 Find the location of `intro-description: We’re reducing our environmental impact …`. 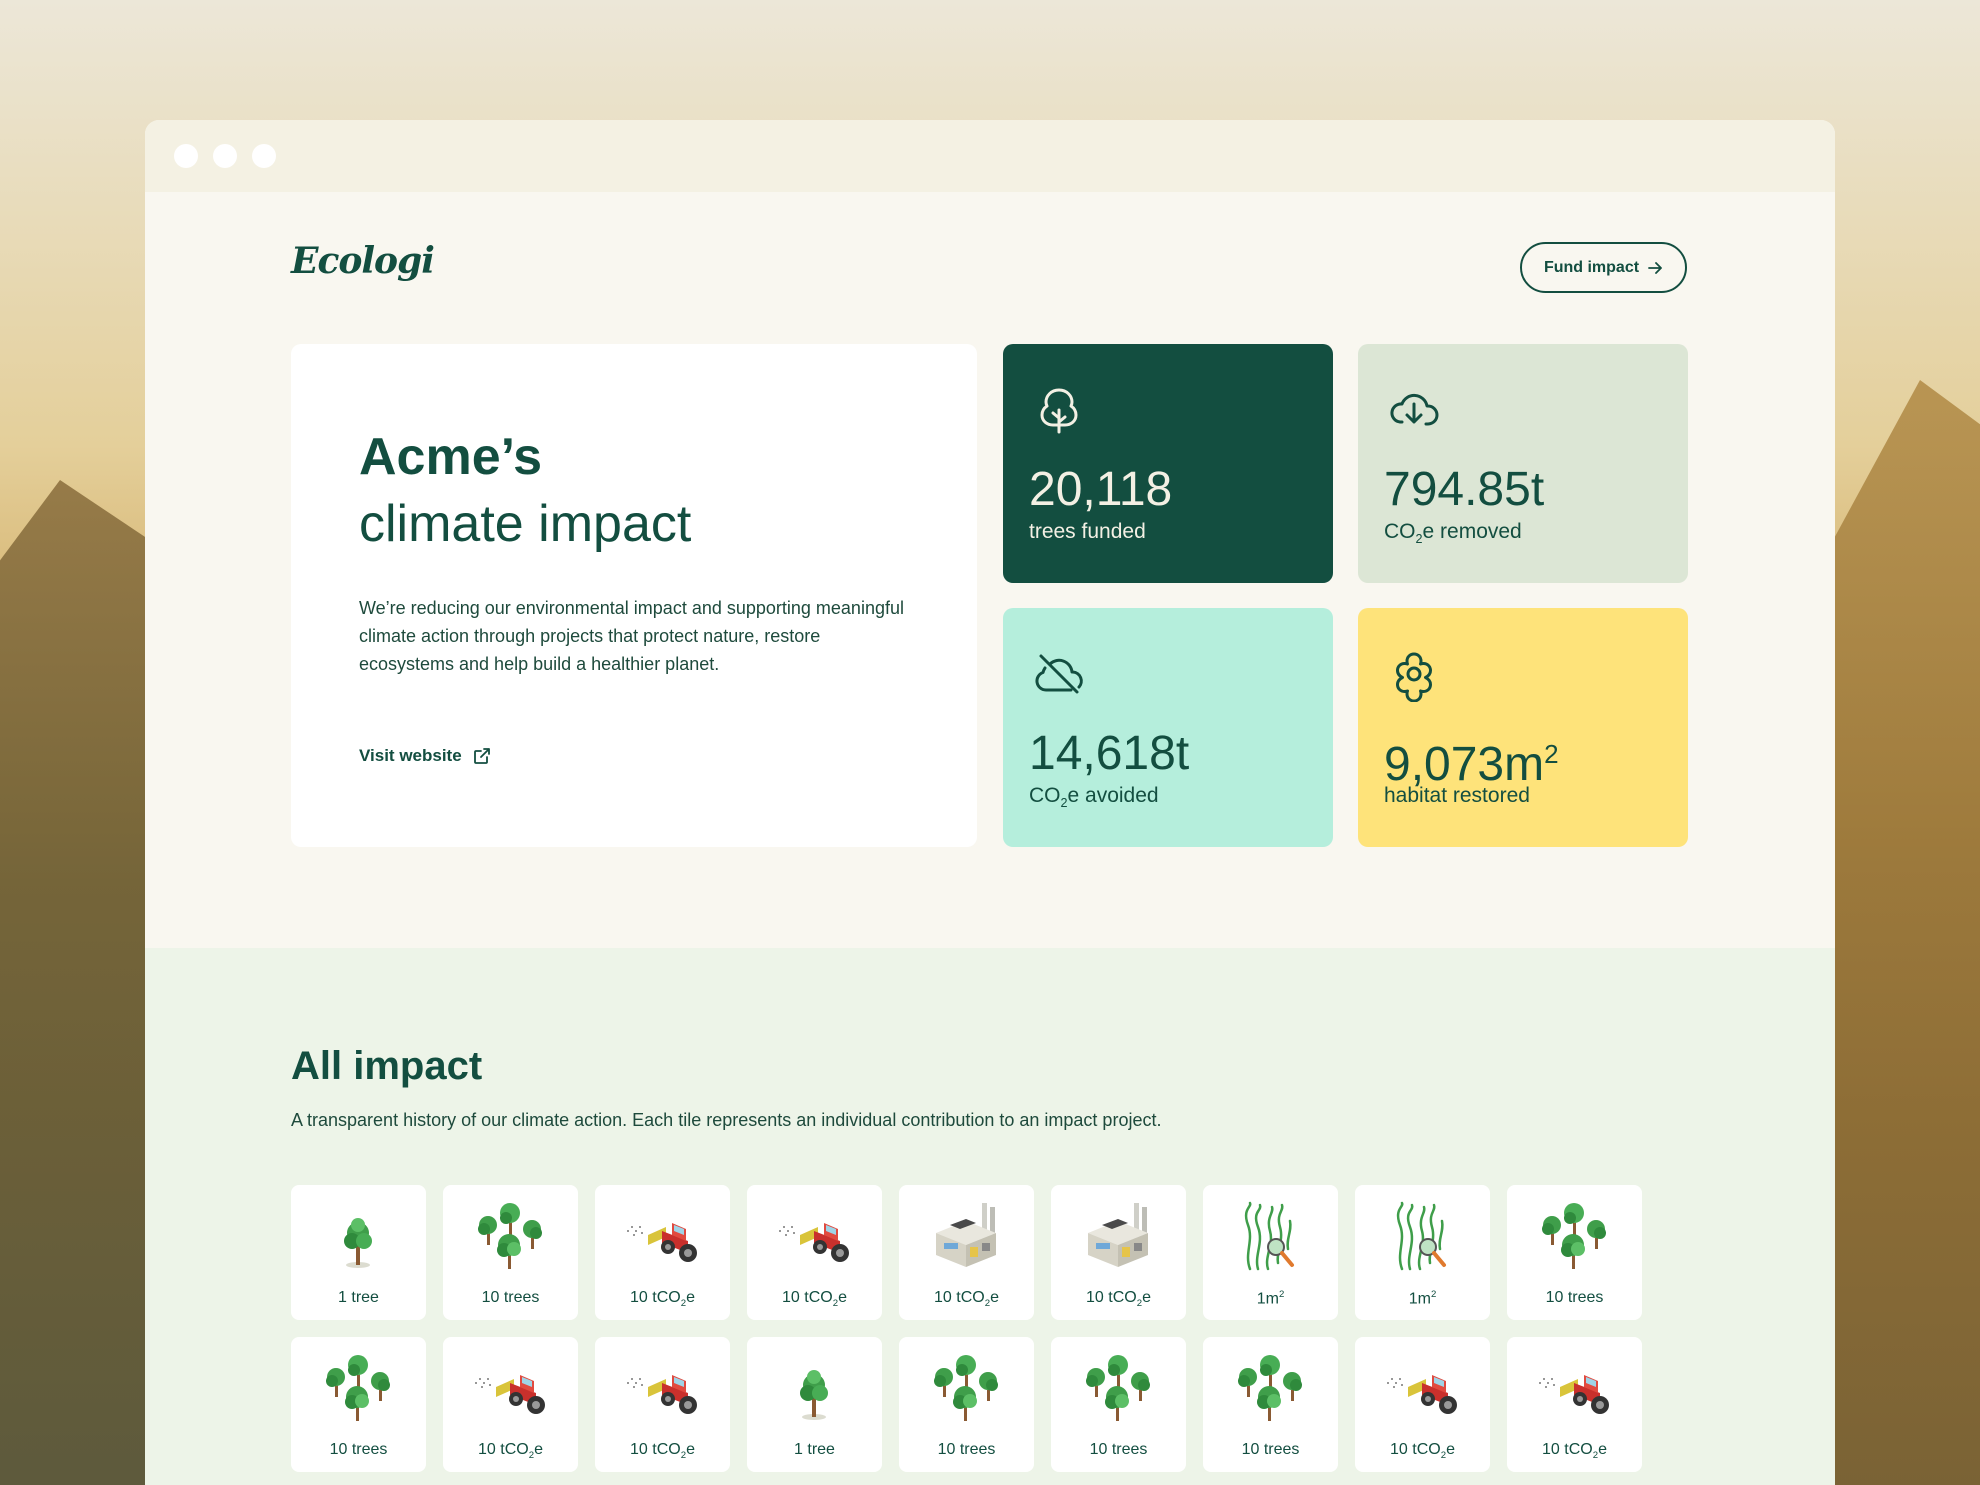

intro-description: We’re reducing our environmental impact … is located at coordinates (631, 636).